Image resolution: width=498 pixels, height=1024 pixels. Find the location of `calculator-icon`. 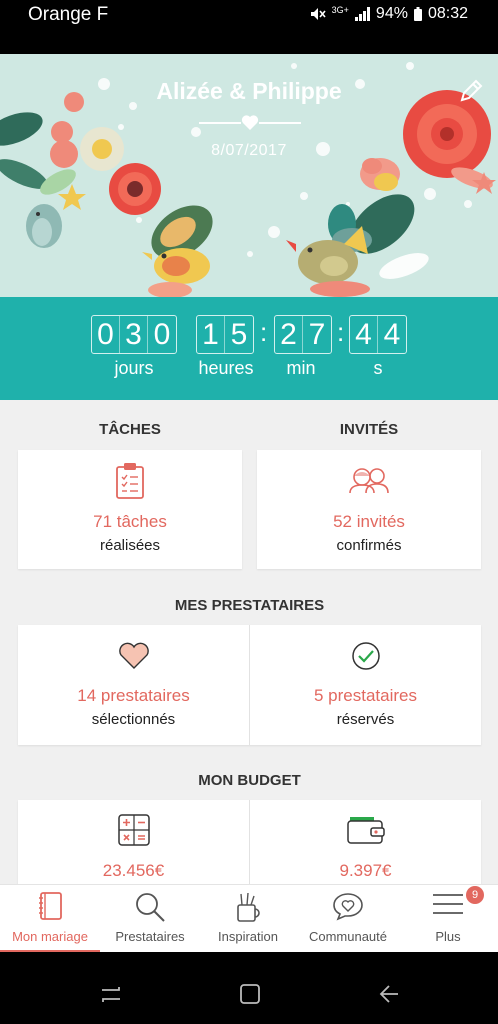

calculator-icon is located at coordinates (133, 830).